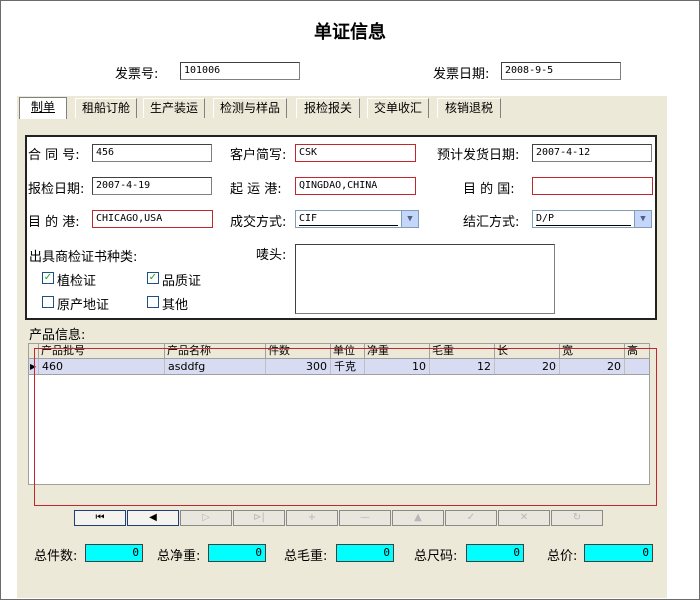  What do you see at coordinates (152, 186) in the screenshot?
I see `inspect-date-field: 2007-4-19` at bounding box center [152, 186].